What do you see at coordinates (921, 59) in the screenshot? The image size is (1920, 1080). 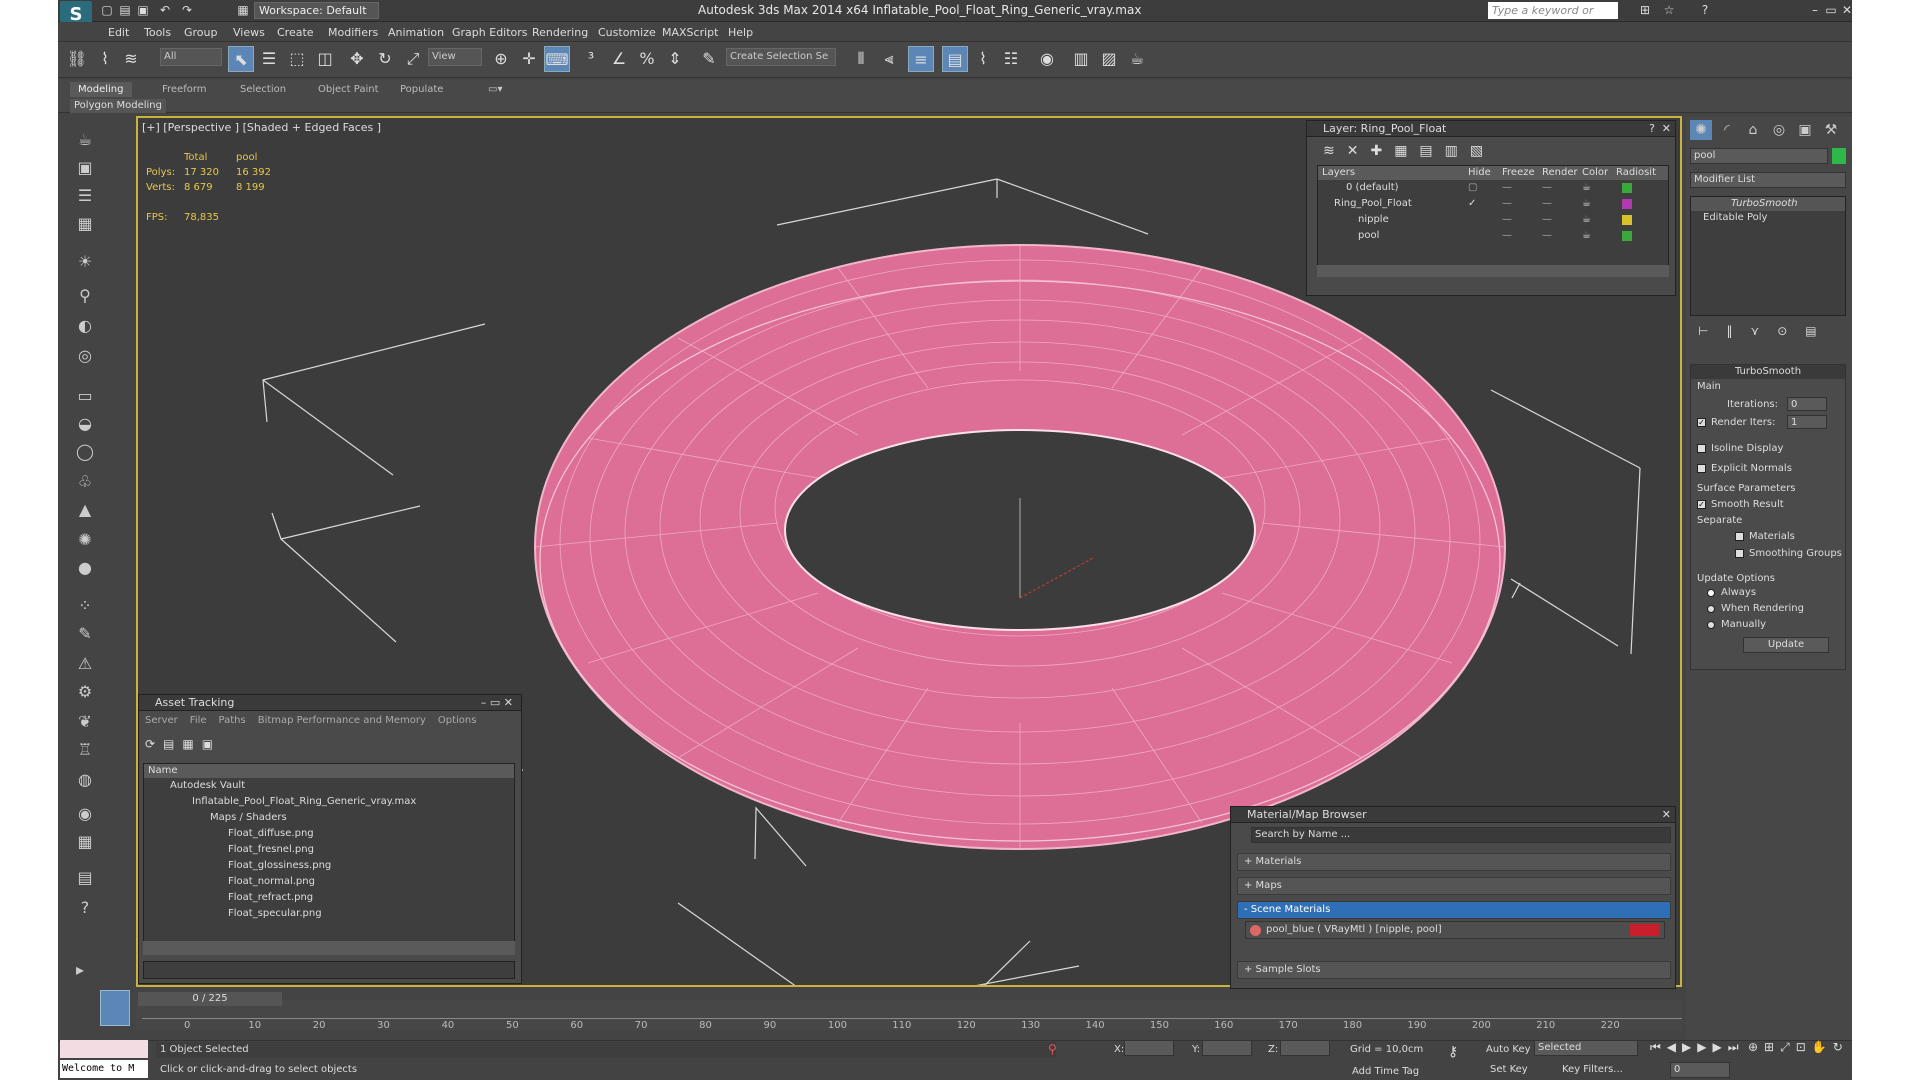 I see `layer-manager-icon: ≡` at bounding box center [921, 59].